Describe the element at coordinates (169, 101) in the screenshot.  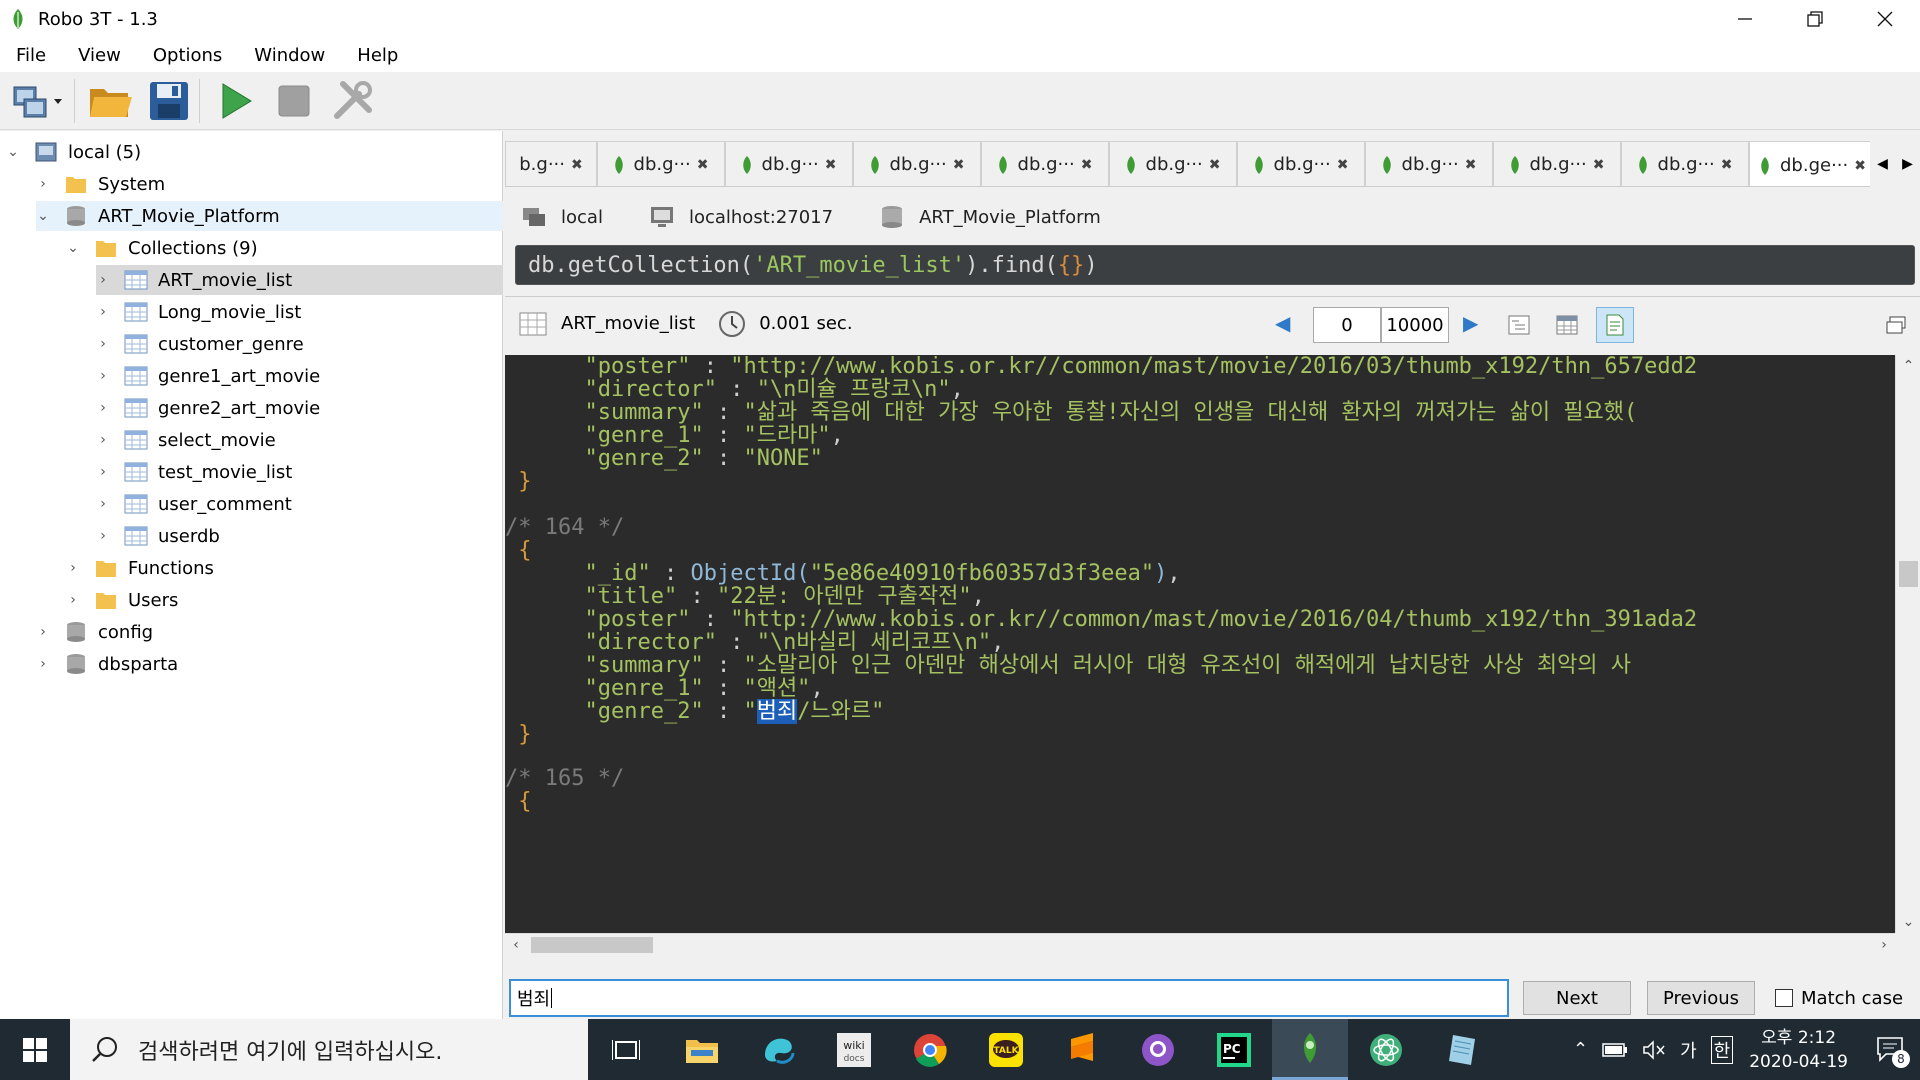
I see `save-button` at that location.